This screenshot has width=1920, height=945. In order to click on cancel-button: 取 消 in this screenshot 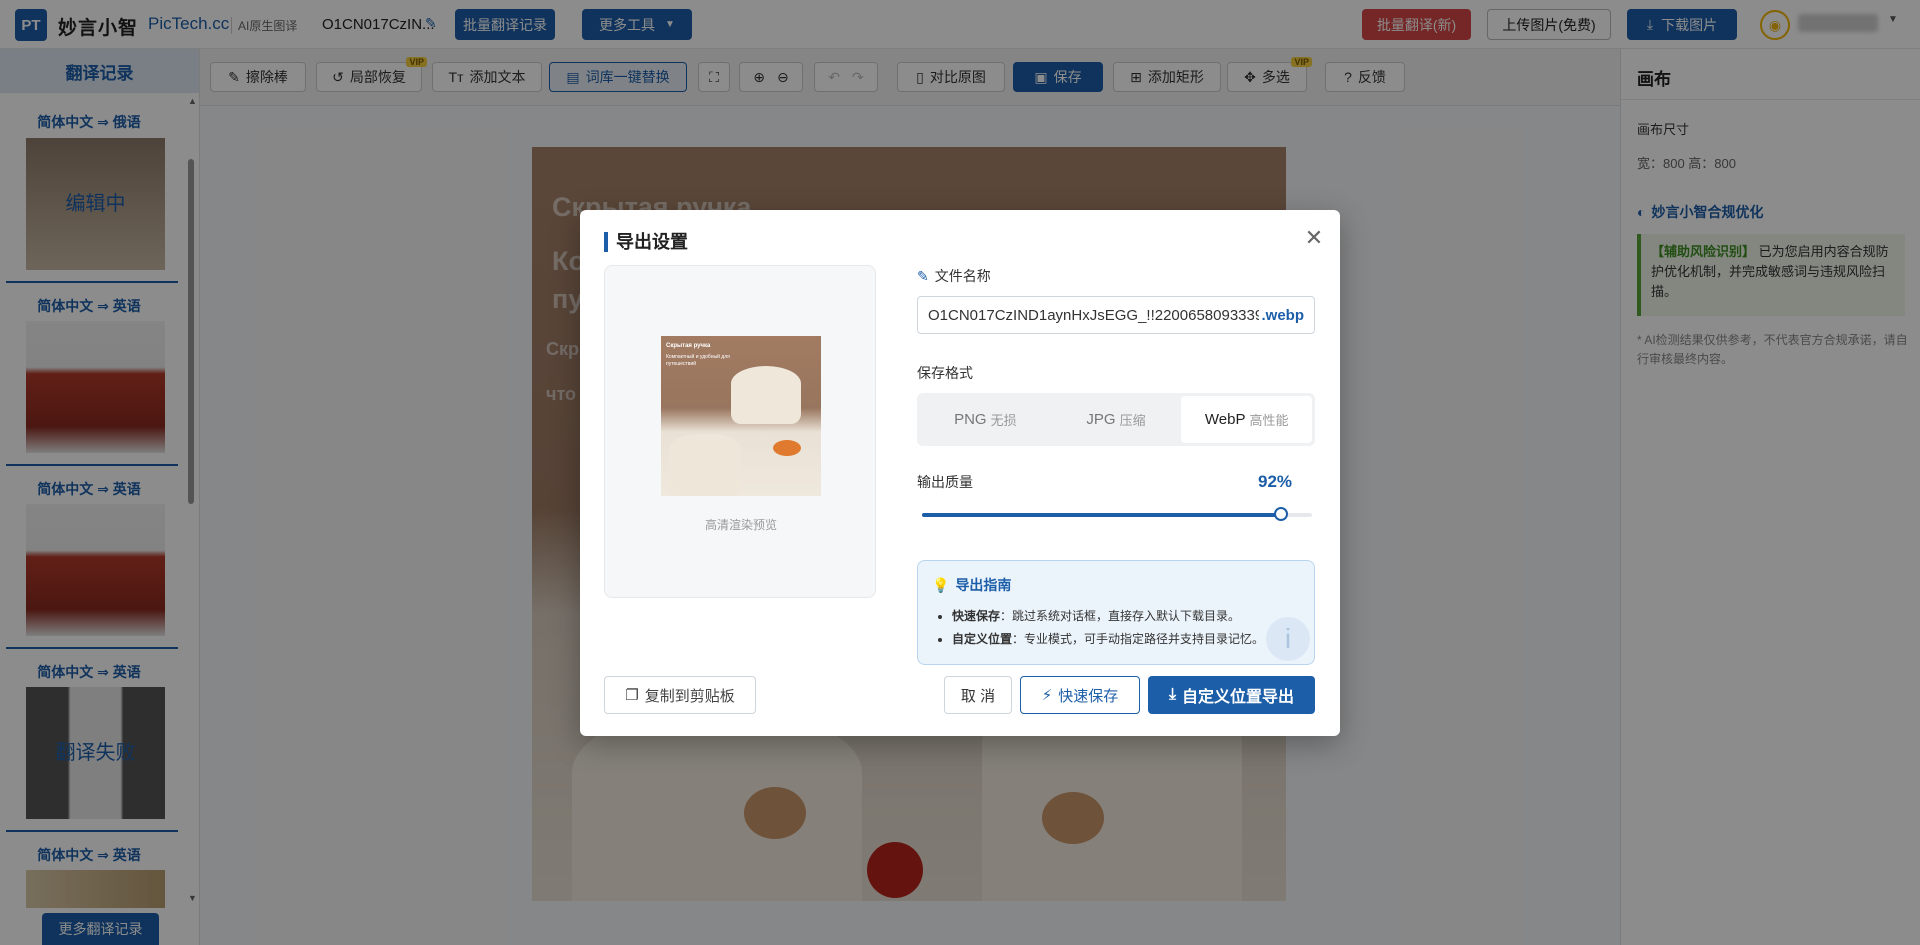, I will do `click(978, 695)`.